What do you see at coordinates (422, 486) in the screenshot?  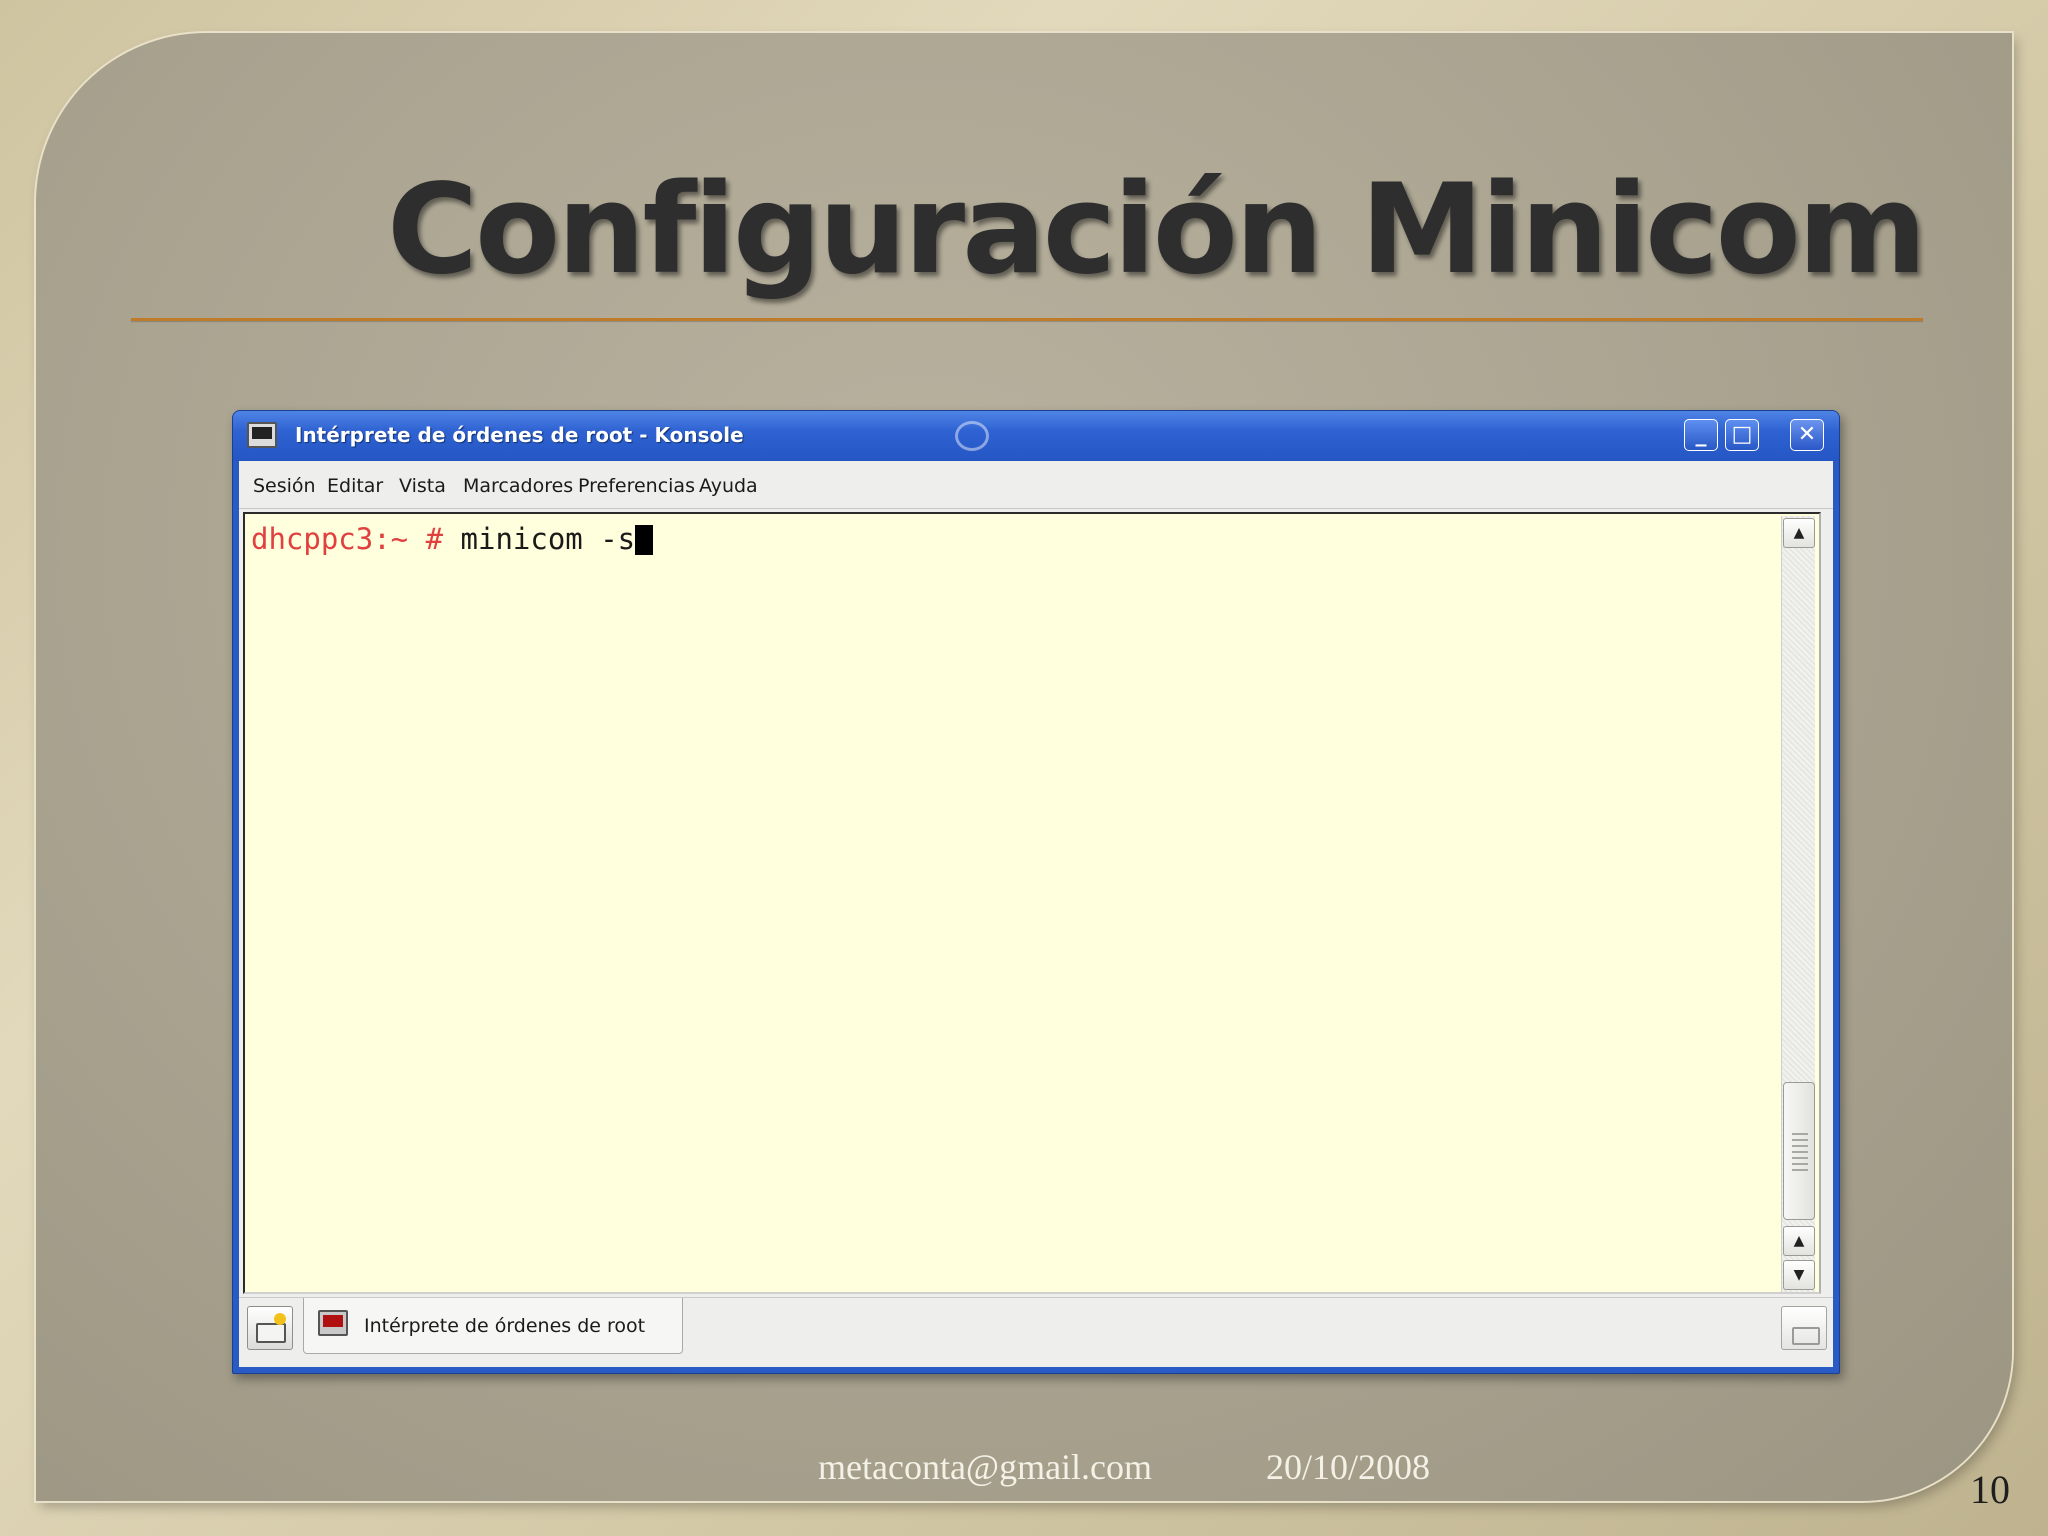 I see `menu-vista: Vista` at bounding box center [422, 486].